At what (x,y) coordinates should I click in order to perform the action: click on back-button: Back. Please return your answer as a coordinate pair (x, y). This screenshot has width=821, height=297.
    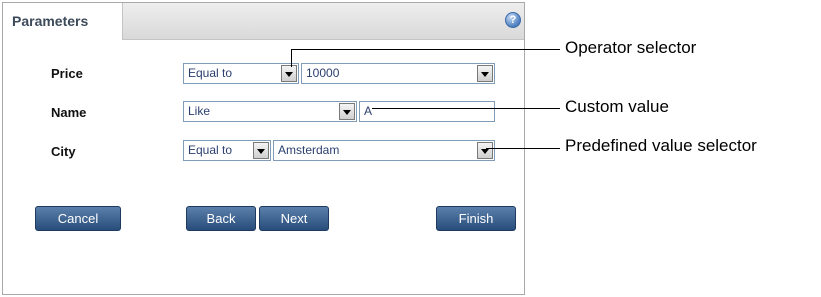
    Looking at the image, I should click on (221, 218).